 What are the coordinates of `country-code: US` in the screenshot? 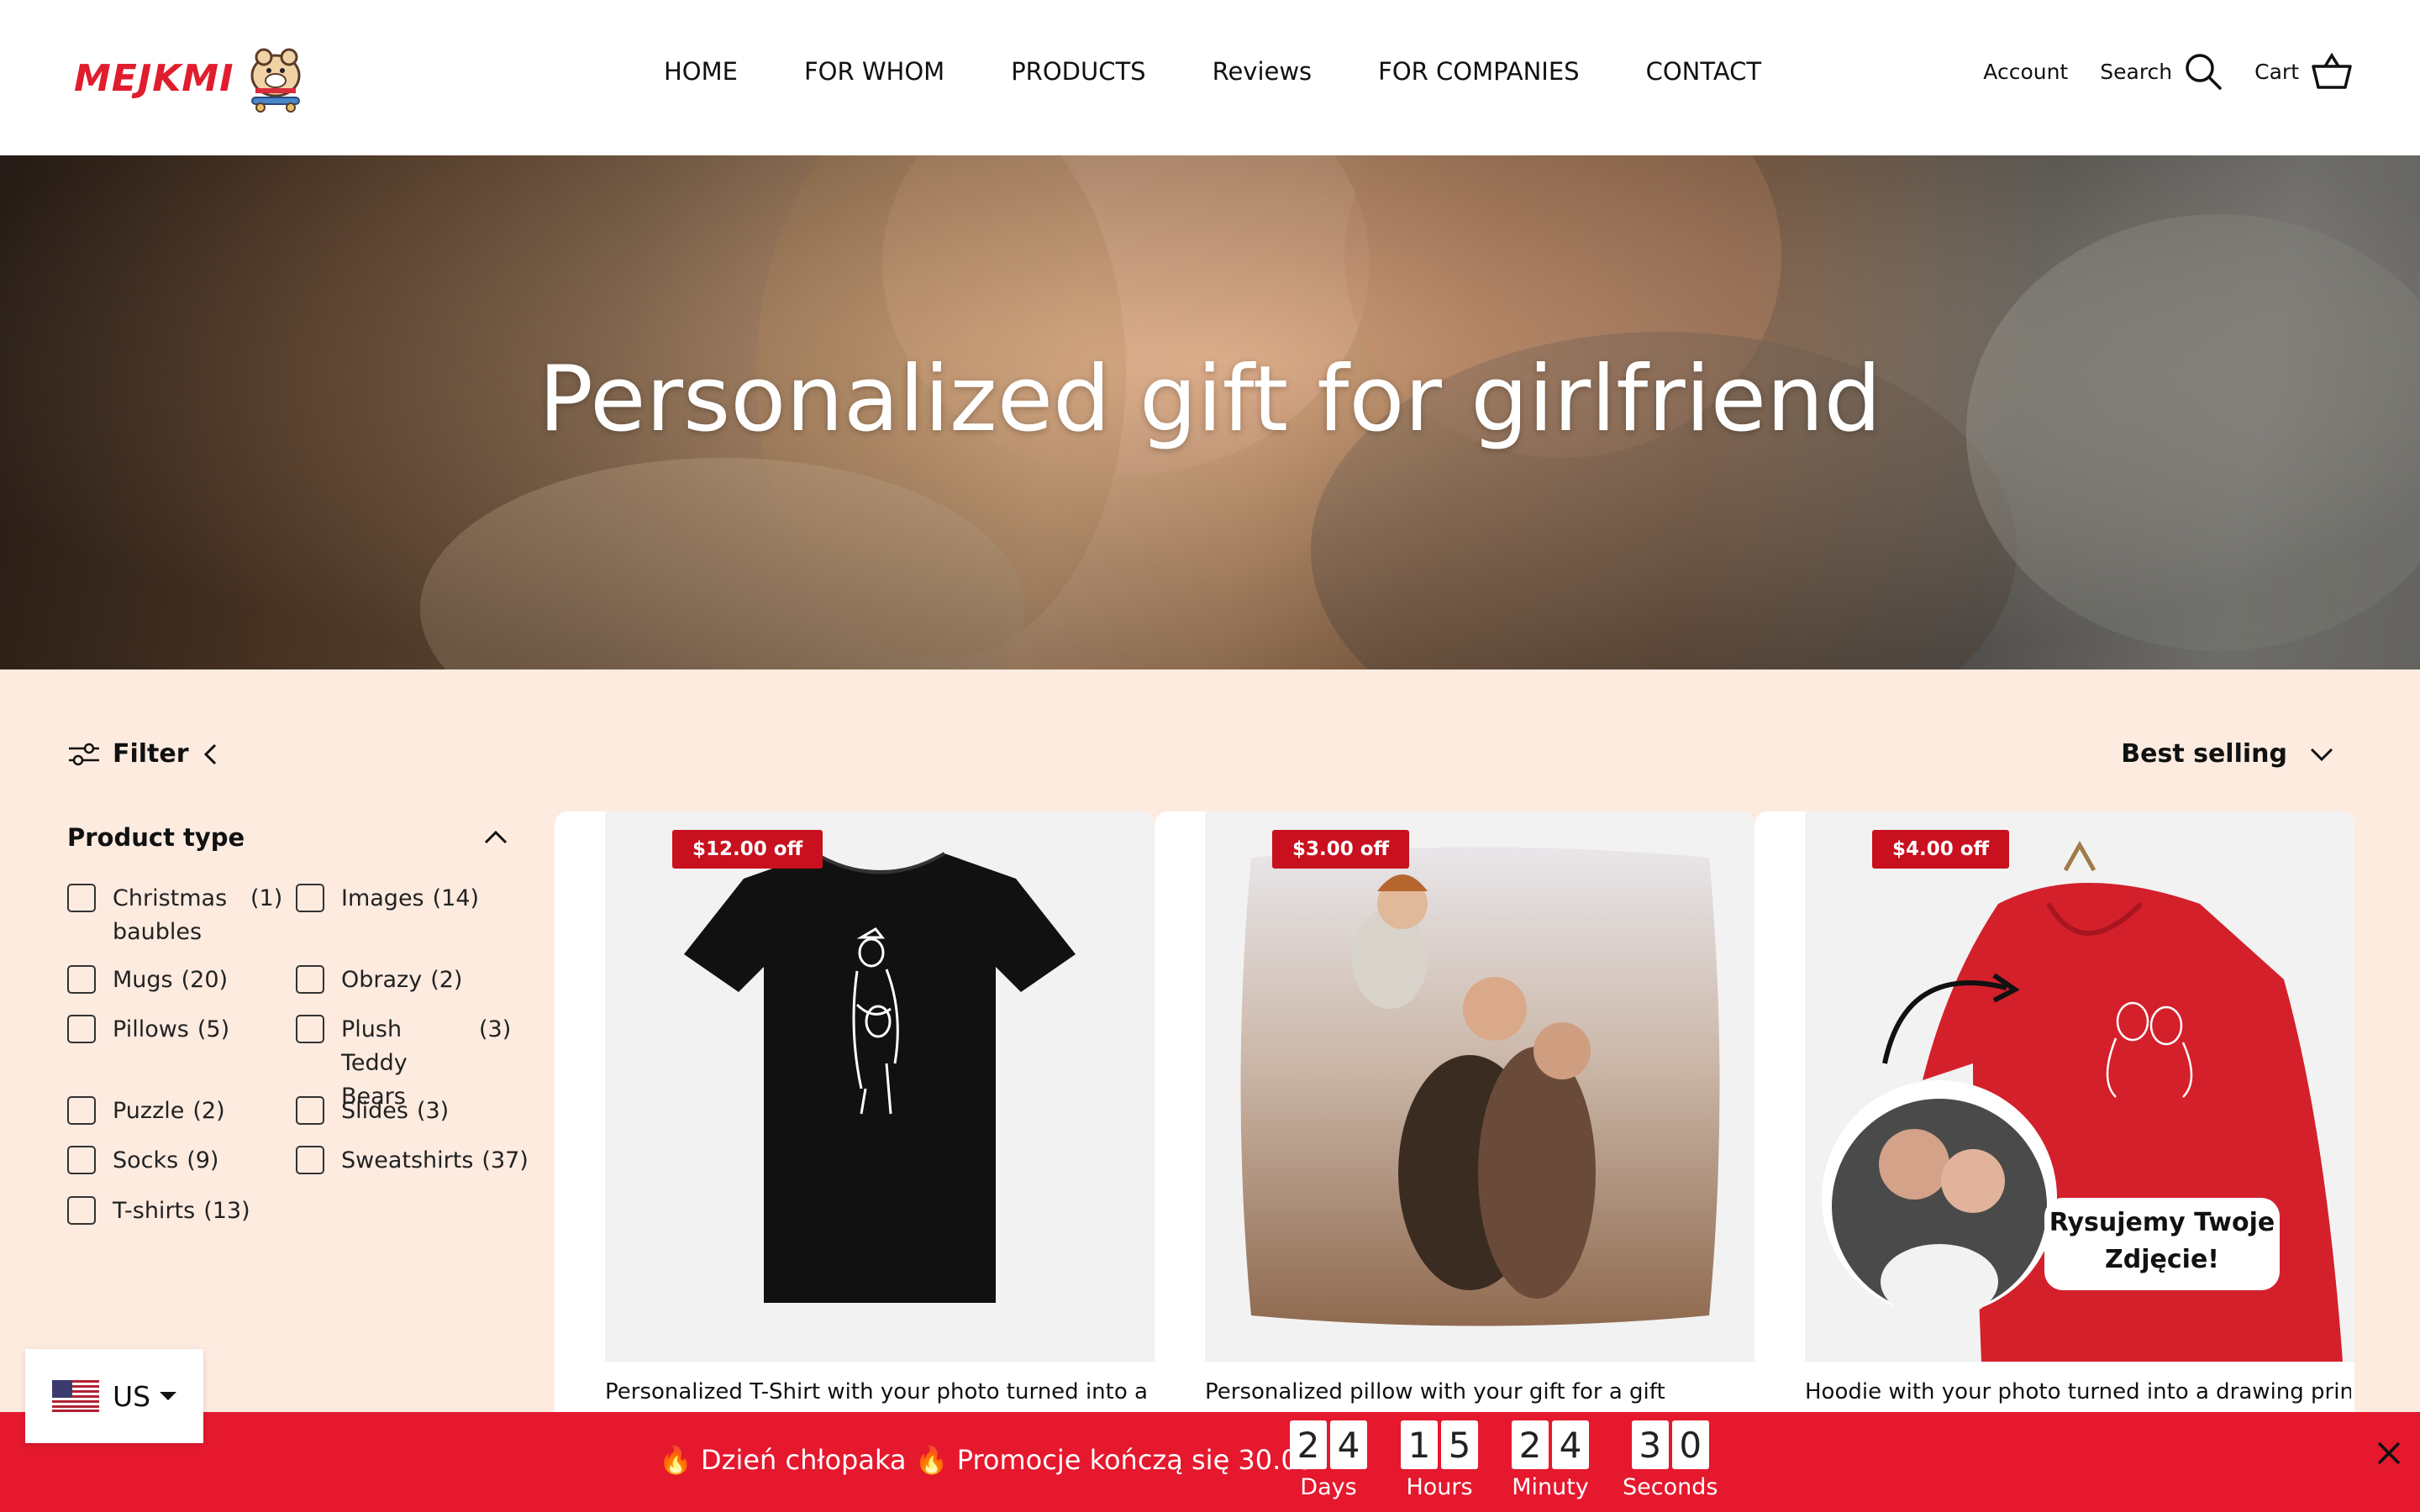 It's located at (132, 1396).